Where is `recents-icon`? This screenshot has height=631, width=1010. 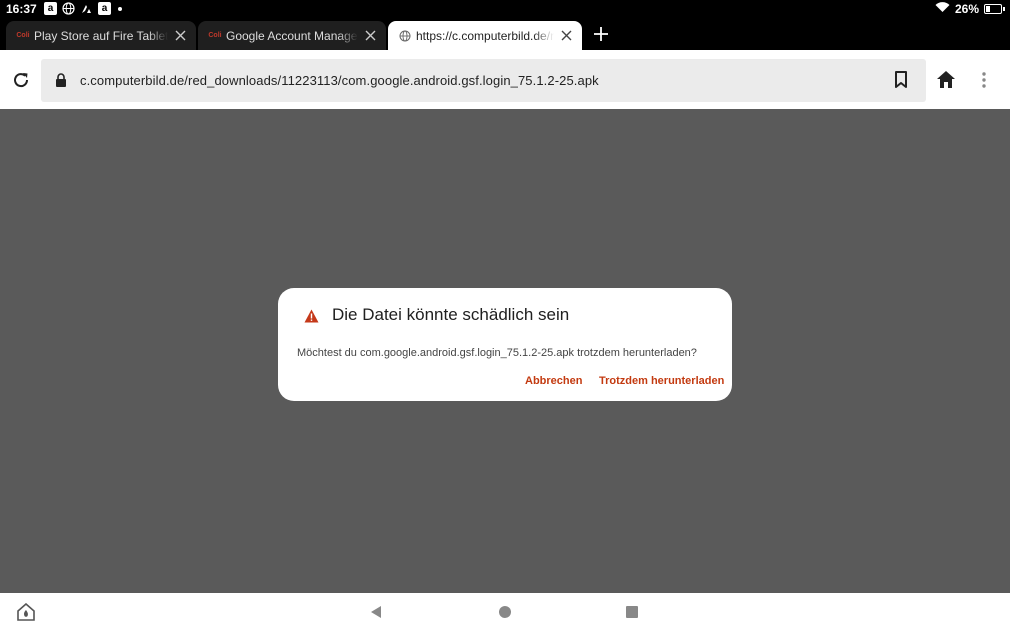
recents-icon is located at coordinates (632, 612).